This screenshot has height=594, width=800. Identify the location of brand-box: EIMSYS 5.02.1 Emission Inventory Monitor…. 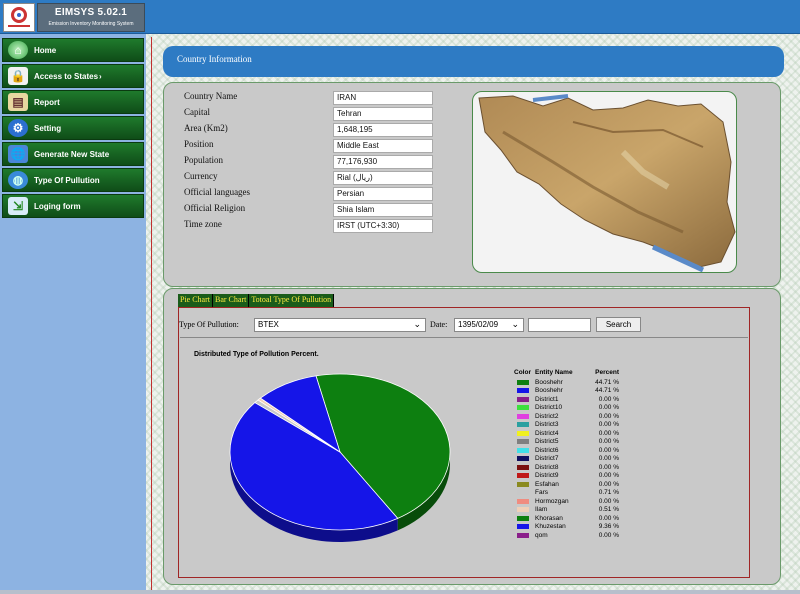
(91, 17).